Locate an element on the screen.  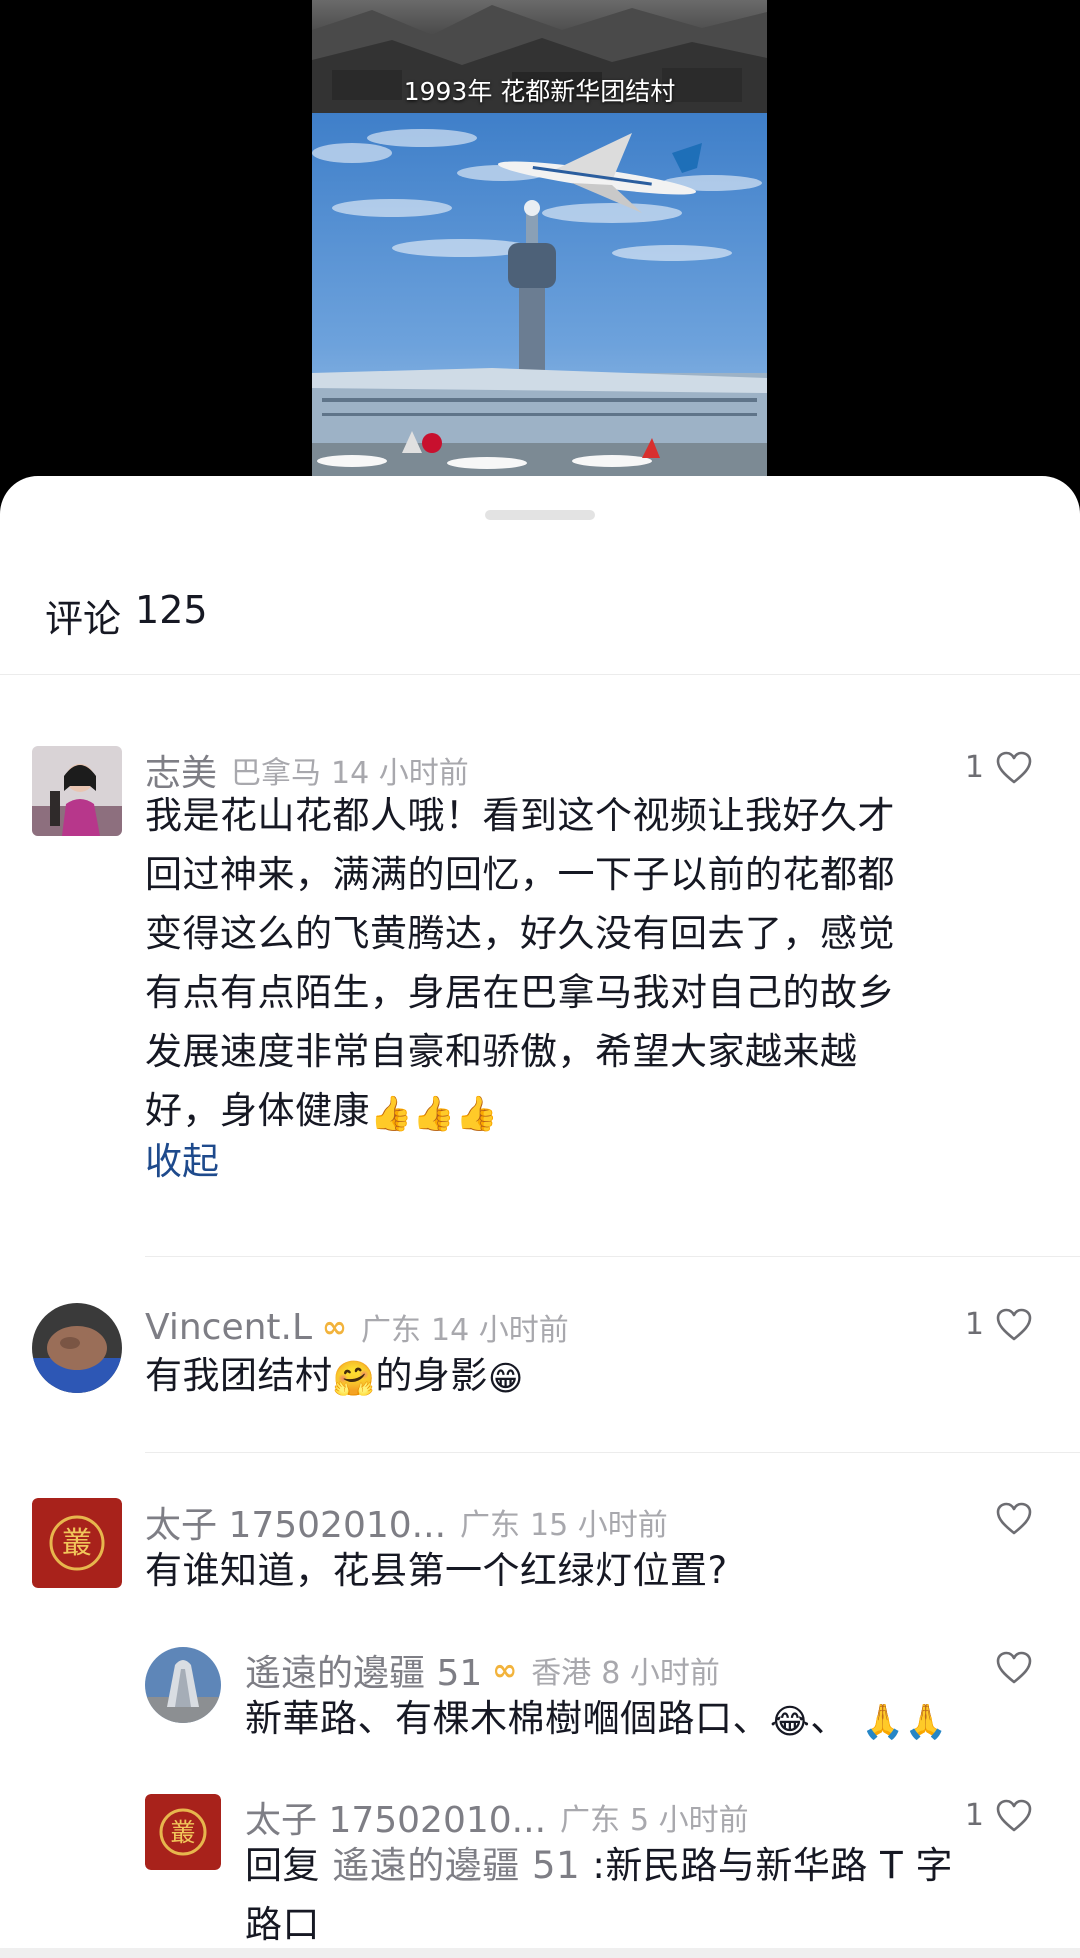
comments-title: 评论 is located at coordinates (83, 619).